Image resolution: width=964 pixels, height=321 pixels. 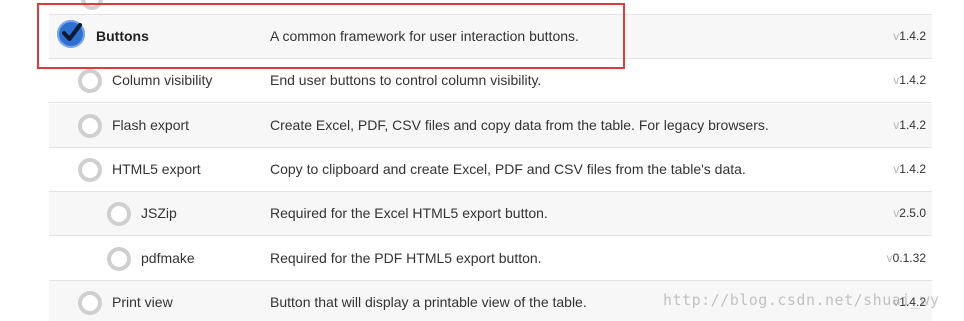 I want to click on previous-row-partial, so click(x=490, y=7).